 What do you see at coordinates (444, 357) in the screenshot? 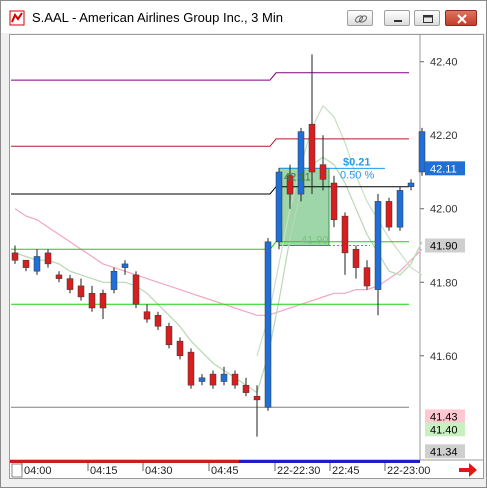
I see `y-tick-label-5: 41.60` at bounding box center [444, 357].